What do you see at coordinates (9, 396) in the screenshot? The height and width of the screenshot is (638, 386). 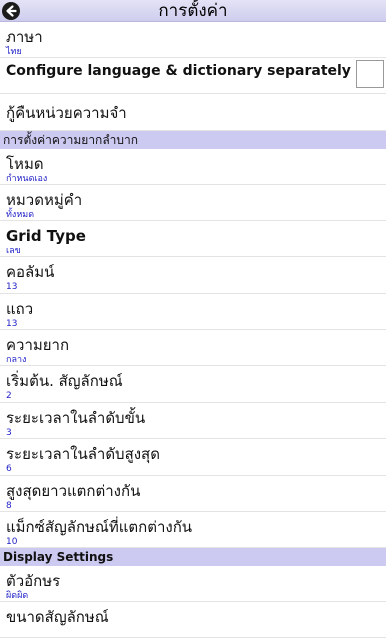 I see `setting-value: 2` at bounding box center [9, 396].